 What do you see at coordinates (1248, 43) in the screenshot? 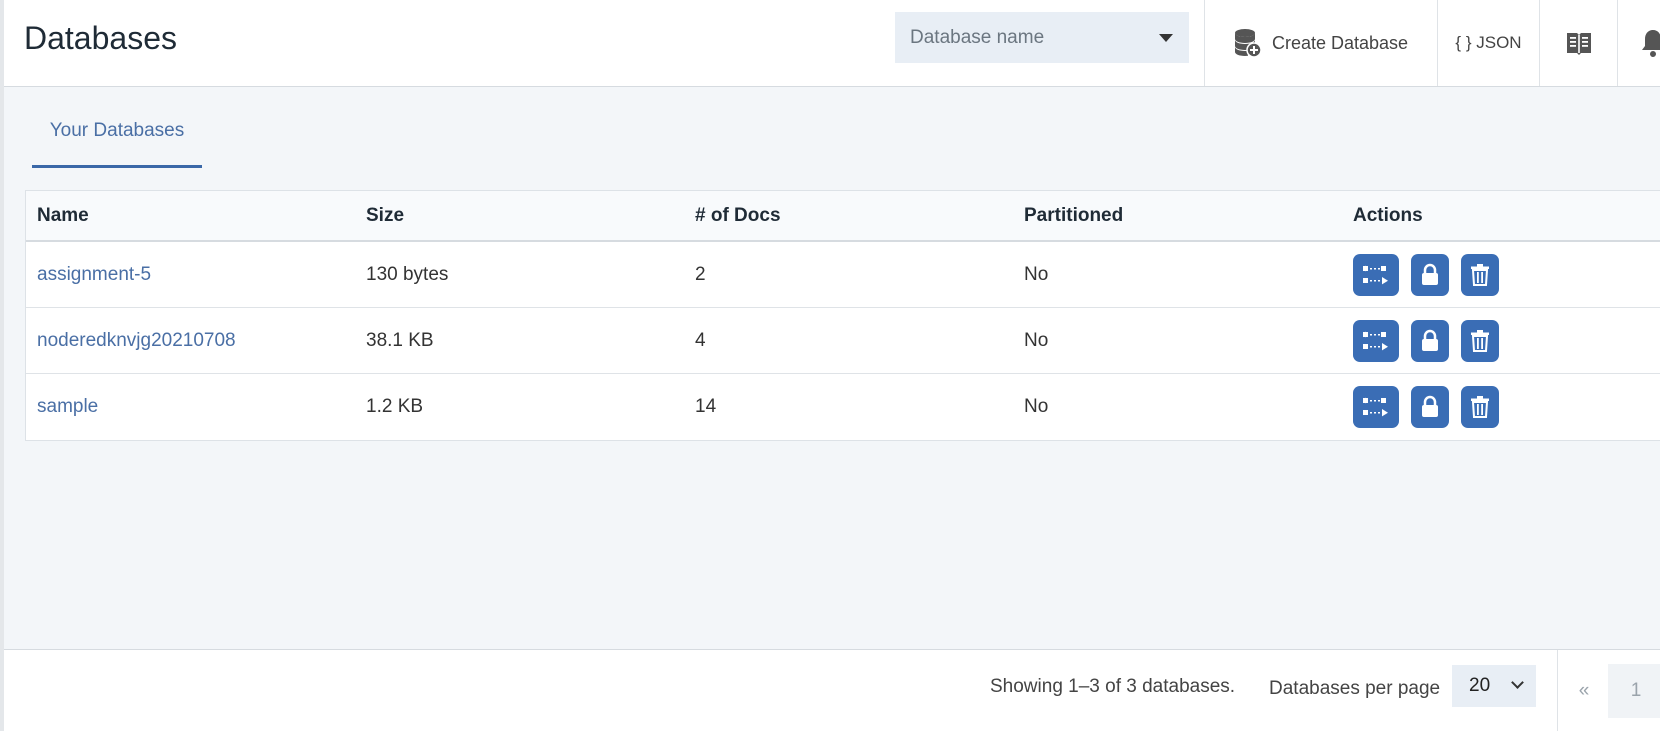
I see `database-add-icon` at bounding box center [1248, 43].